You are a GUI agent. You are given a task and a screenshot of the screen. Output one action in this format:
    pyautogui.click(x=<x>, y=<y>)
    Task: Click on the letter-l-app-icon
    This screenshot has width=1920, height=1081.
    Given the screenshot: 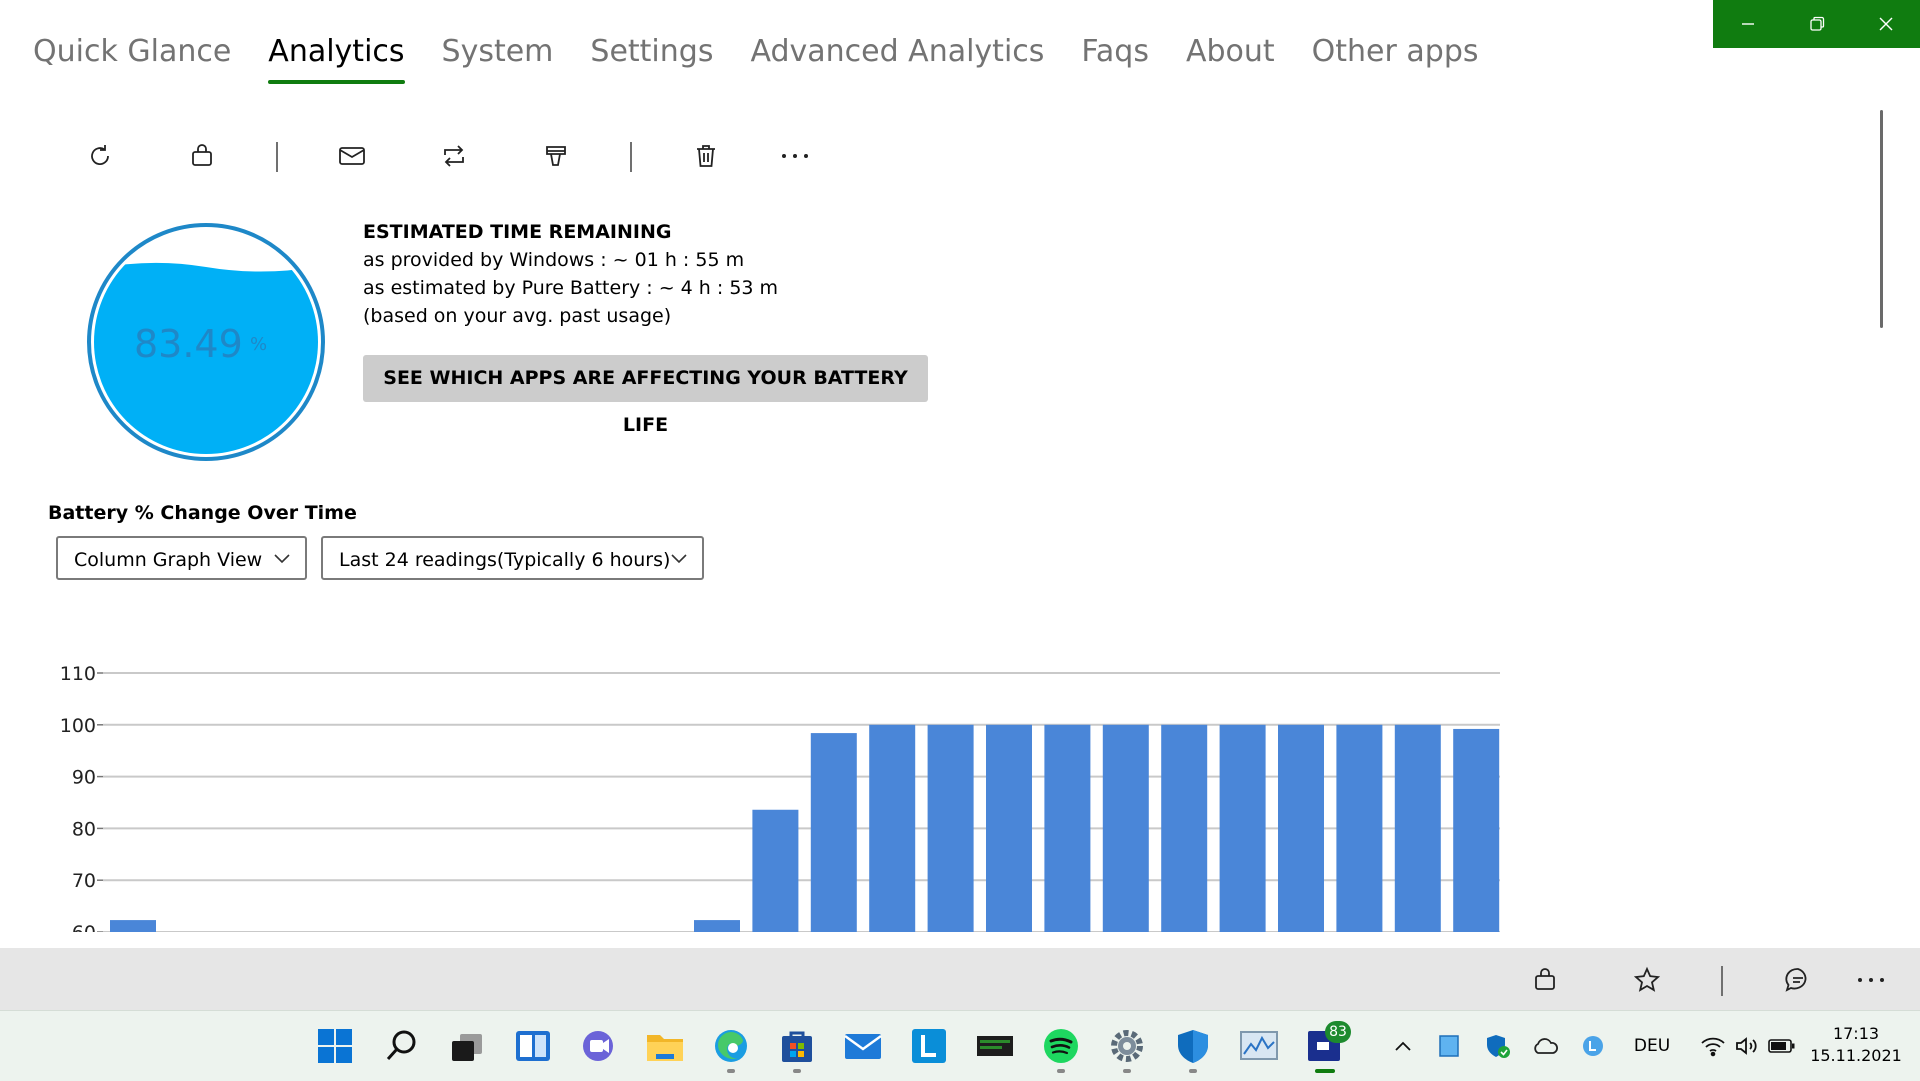 What is the action you would take?
    pyautogui.click(x=929, y=1046)
    